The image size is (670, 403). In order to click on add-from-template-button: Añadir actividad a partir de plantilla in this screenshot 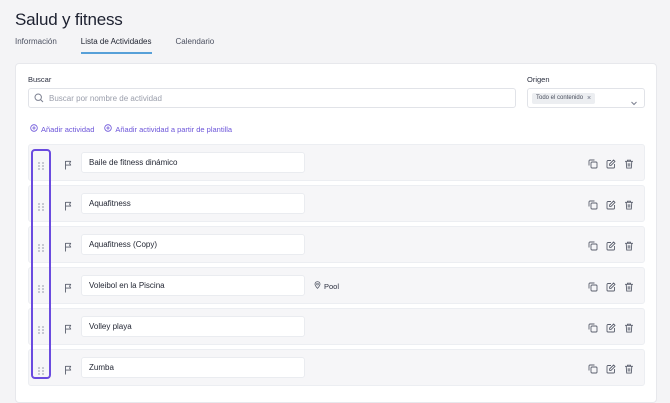, I will do `click(168, 129)`.